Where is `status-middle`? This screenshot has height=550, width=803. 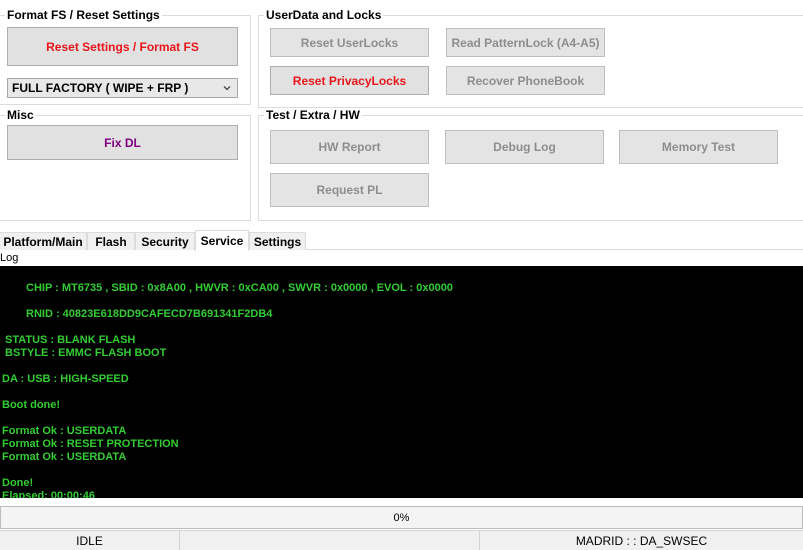
status-middle is located at coordinates (330, 540).